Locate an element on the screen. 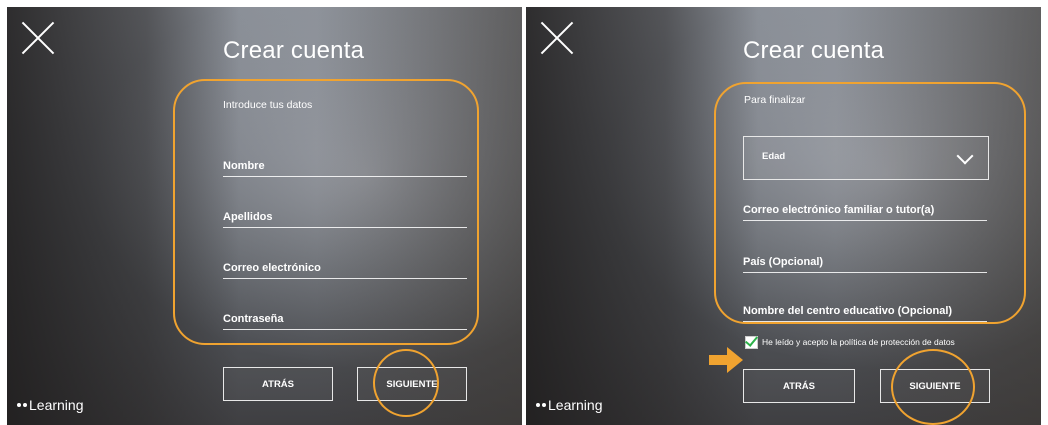 The width and height of the screenshot is (1048, 425). password-field: Contraseña is located at coordinates (345, 315).